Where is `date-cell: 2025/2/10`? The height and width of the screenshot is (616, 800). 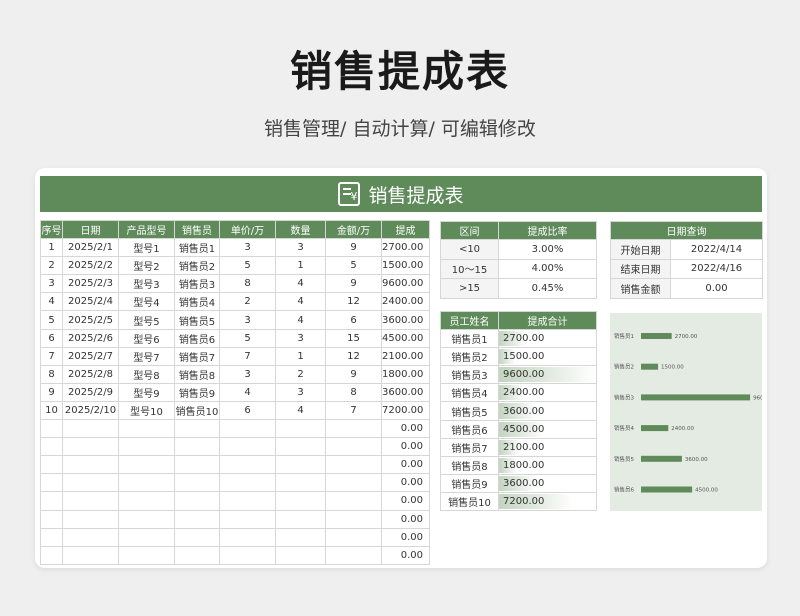 date-cell: 2025/2/10 is located at coordinates (90, 410).